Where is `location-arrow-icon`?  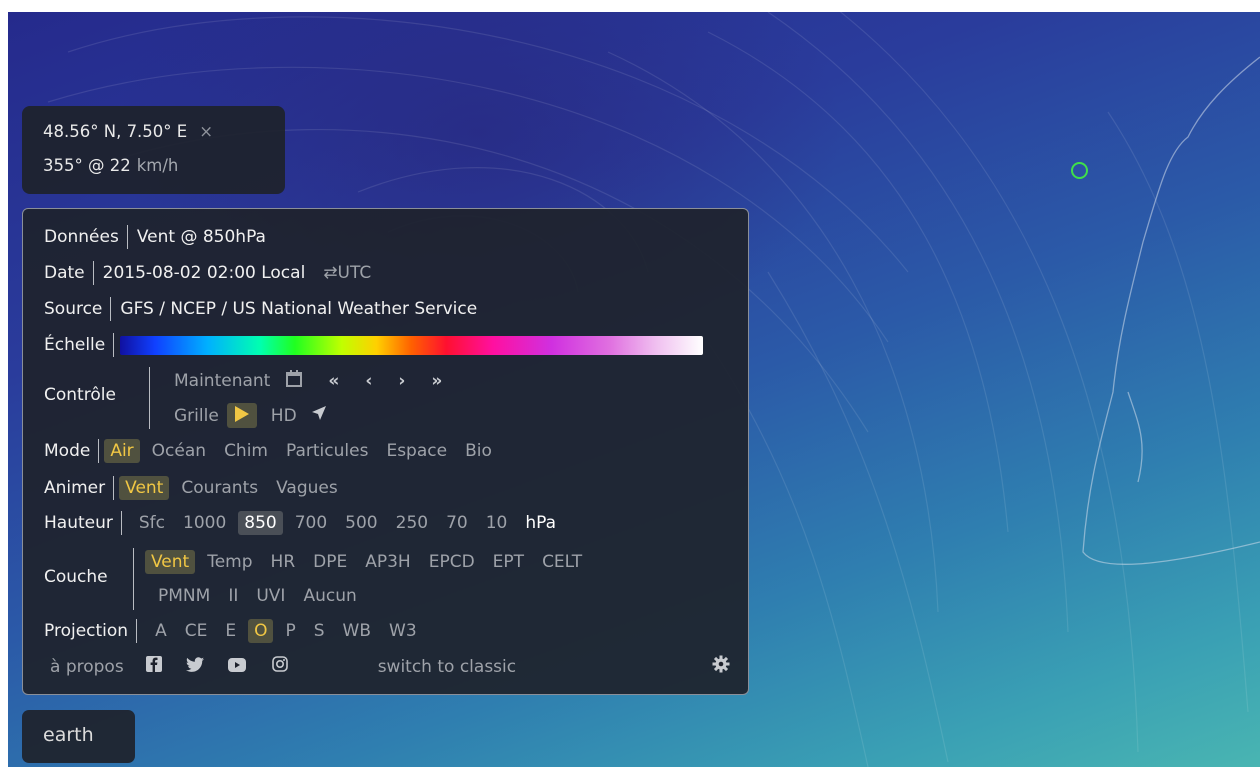
location-arrow-icon is located at coordinates (319, 415).